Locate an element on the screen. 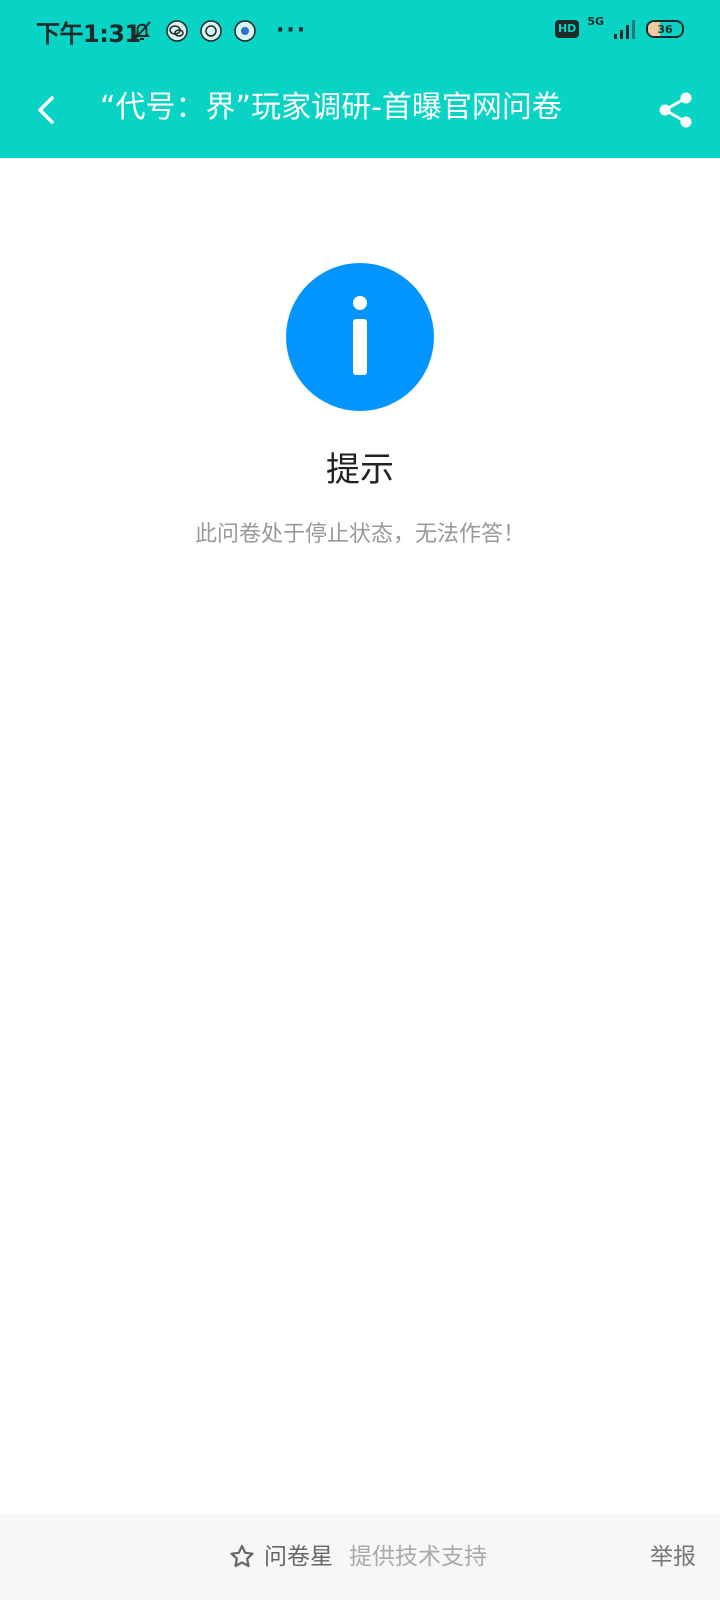 This screenshot has height=1600, width=720. page-title: “代号：界”玩家调研-首曝官网问卷 is located at coordinates (331, 107).